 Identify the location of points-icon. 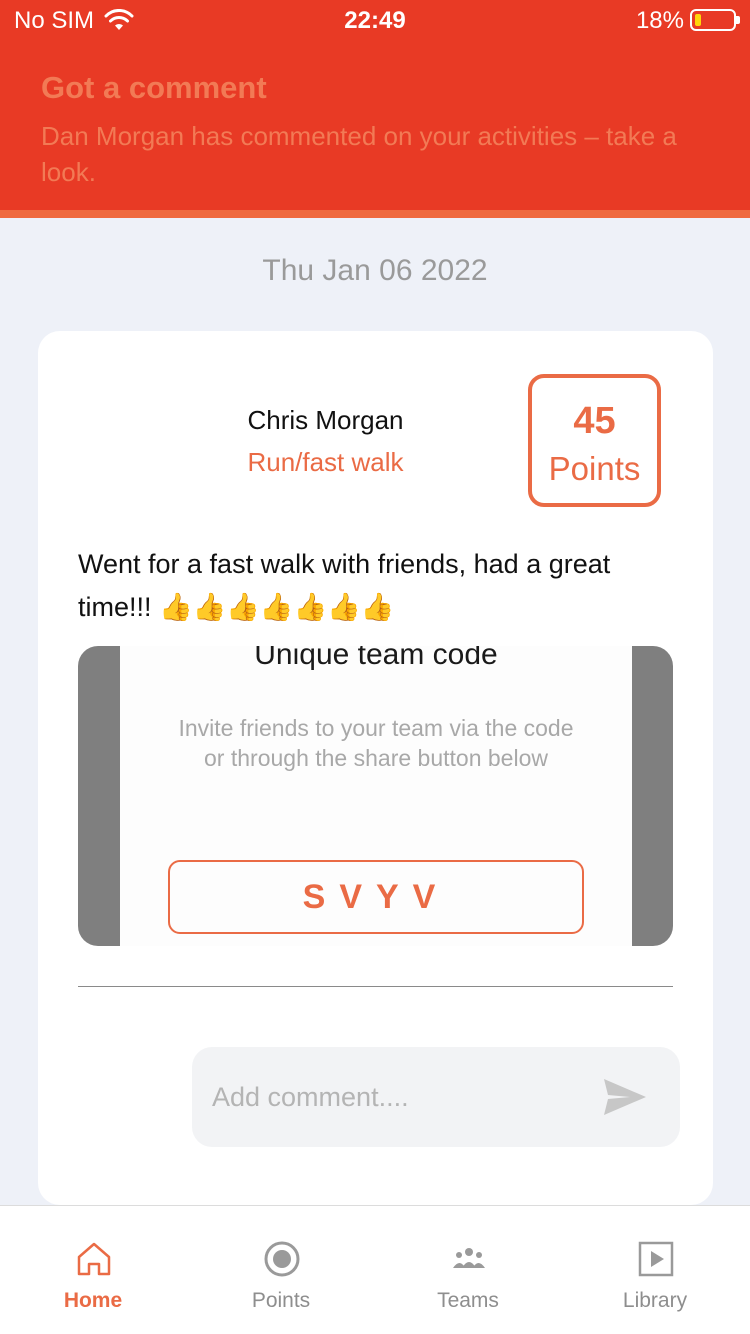
(282, 1259).